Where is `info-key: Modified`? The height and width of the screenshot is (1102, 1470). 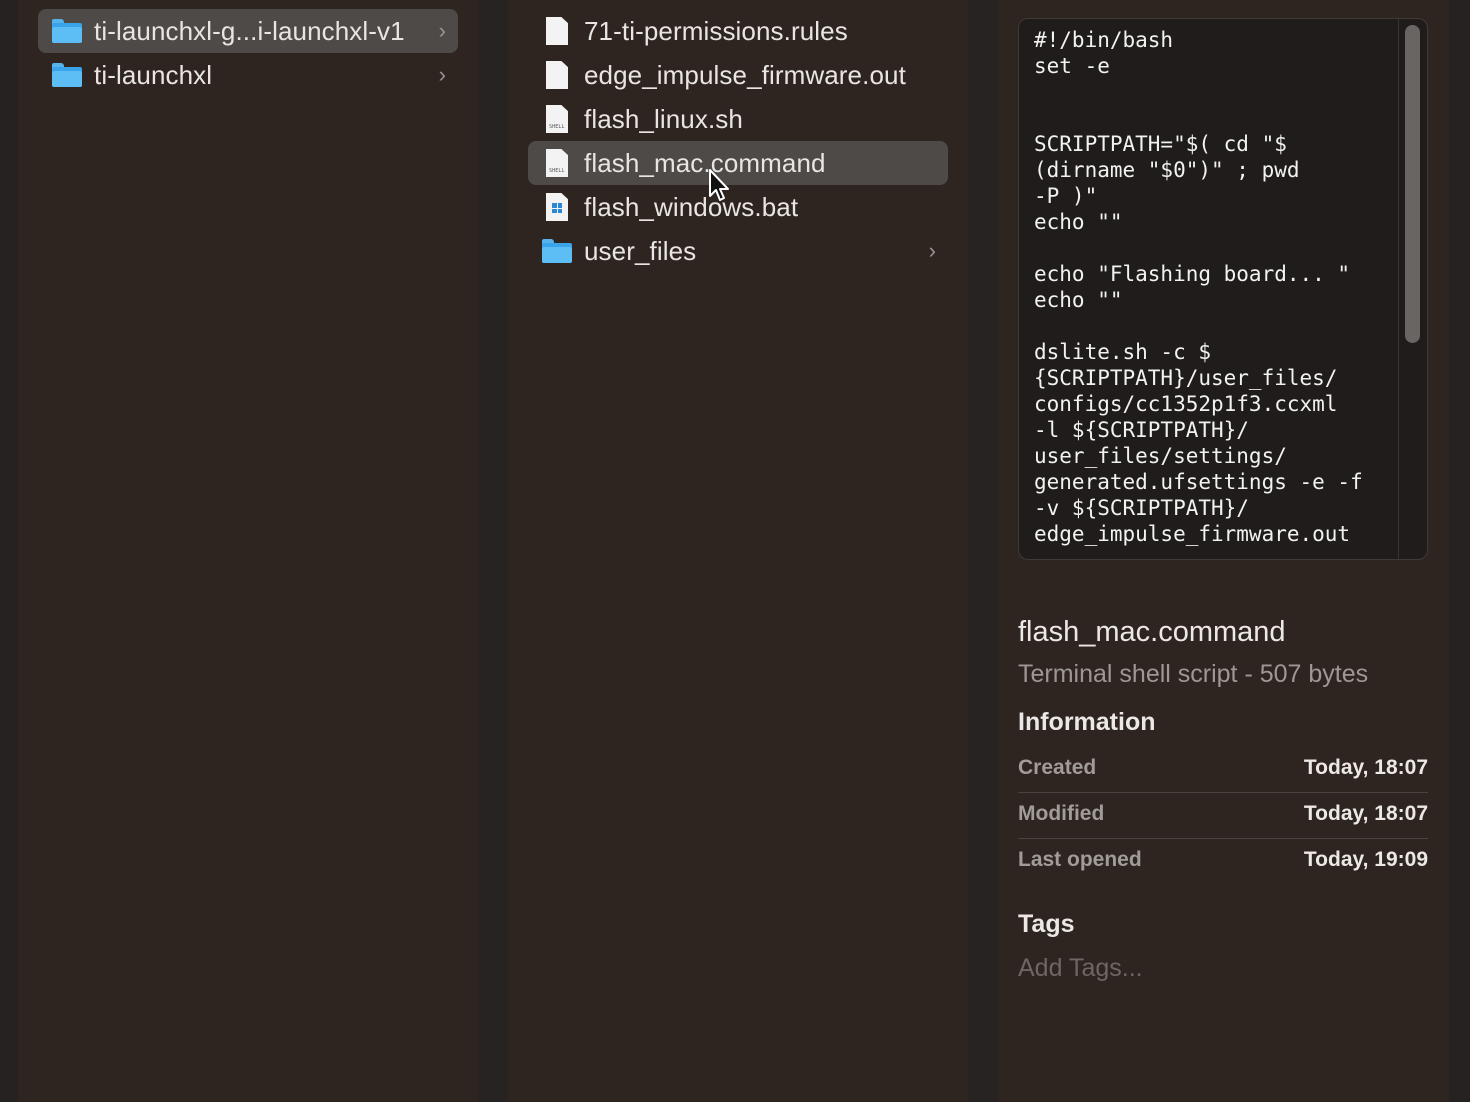
info-key: Modified is located at coordinates (1061, 813).